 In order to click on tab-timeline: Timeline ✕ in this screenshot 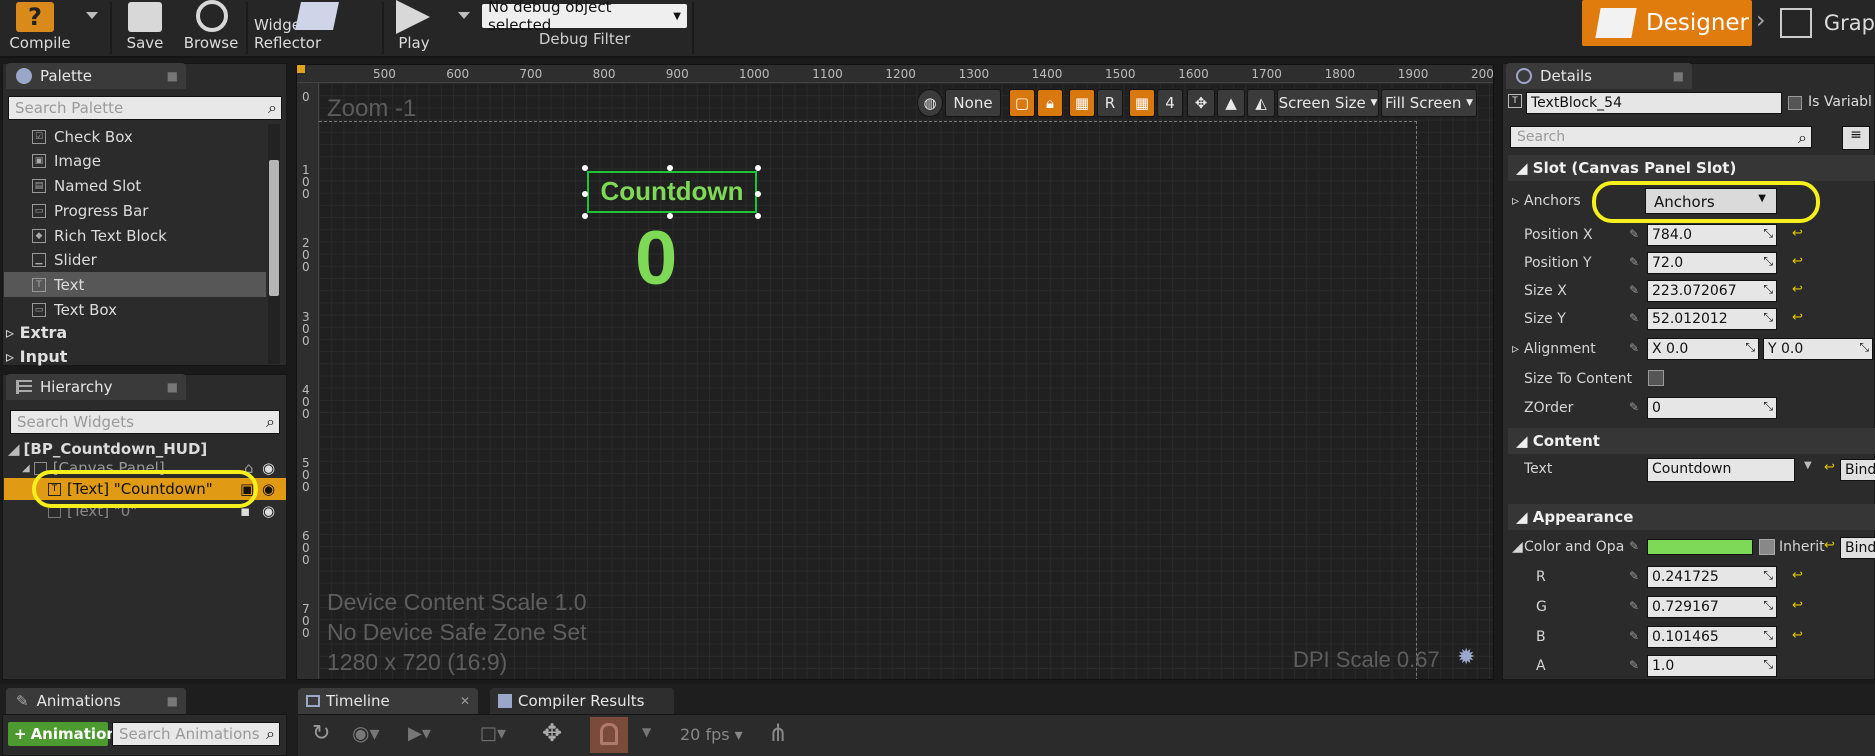, I will do `click(388, 701)`.